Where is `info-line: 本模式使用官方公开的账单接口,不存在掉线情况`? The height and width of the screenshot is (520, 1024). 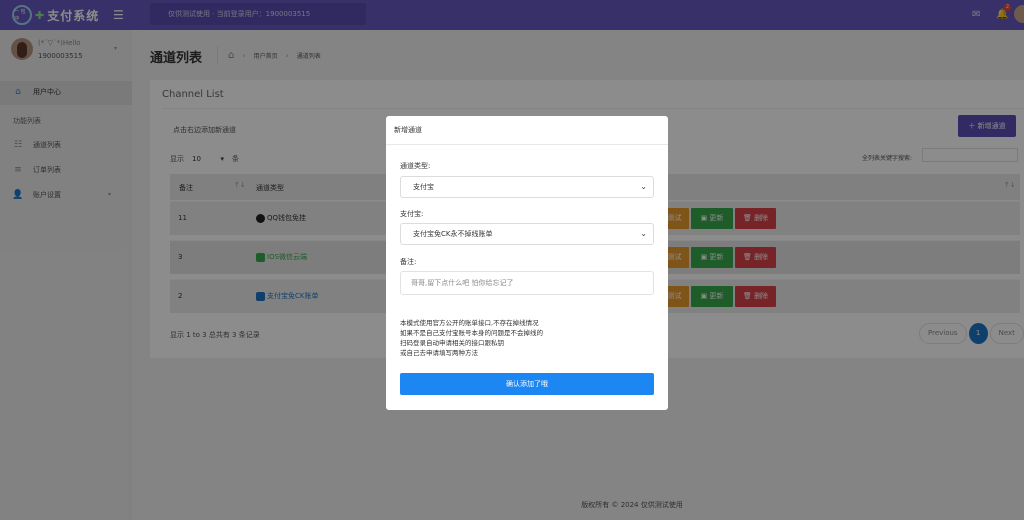
info-line: 本模式使用官方公开的账单接口,不存在掉线情况 is located at coordinates (469, 323).